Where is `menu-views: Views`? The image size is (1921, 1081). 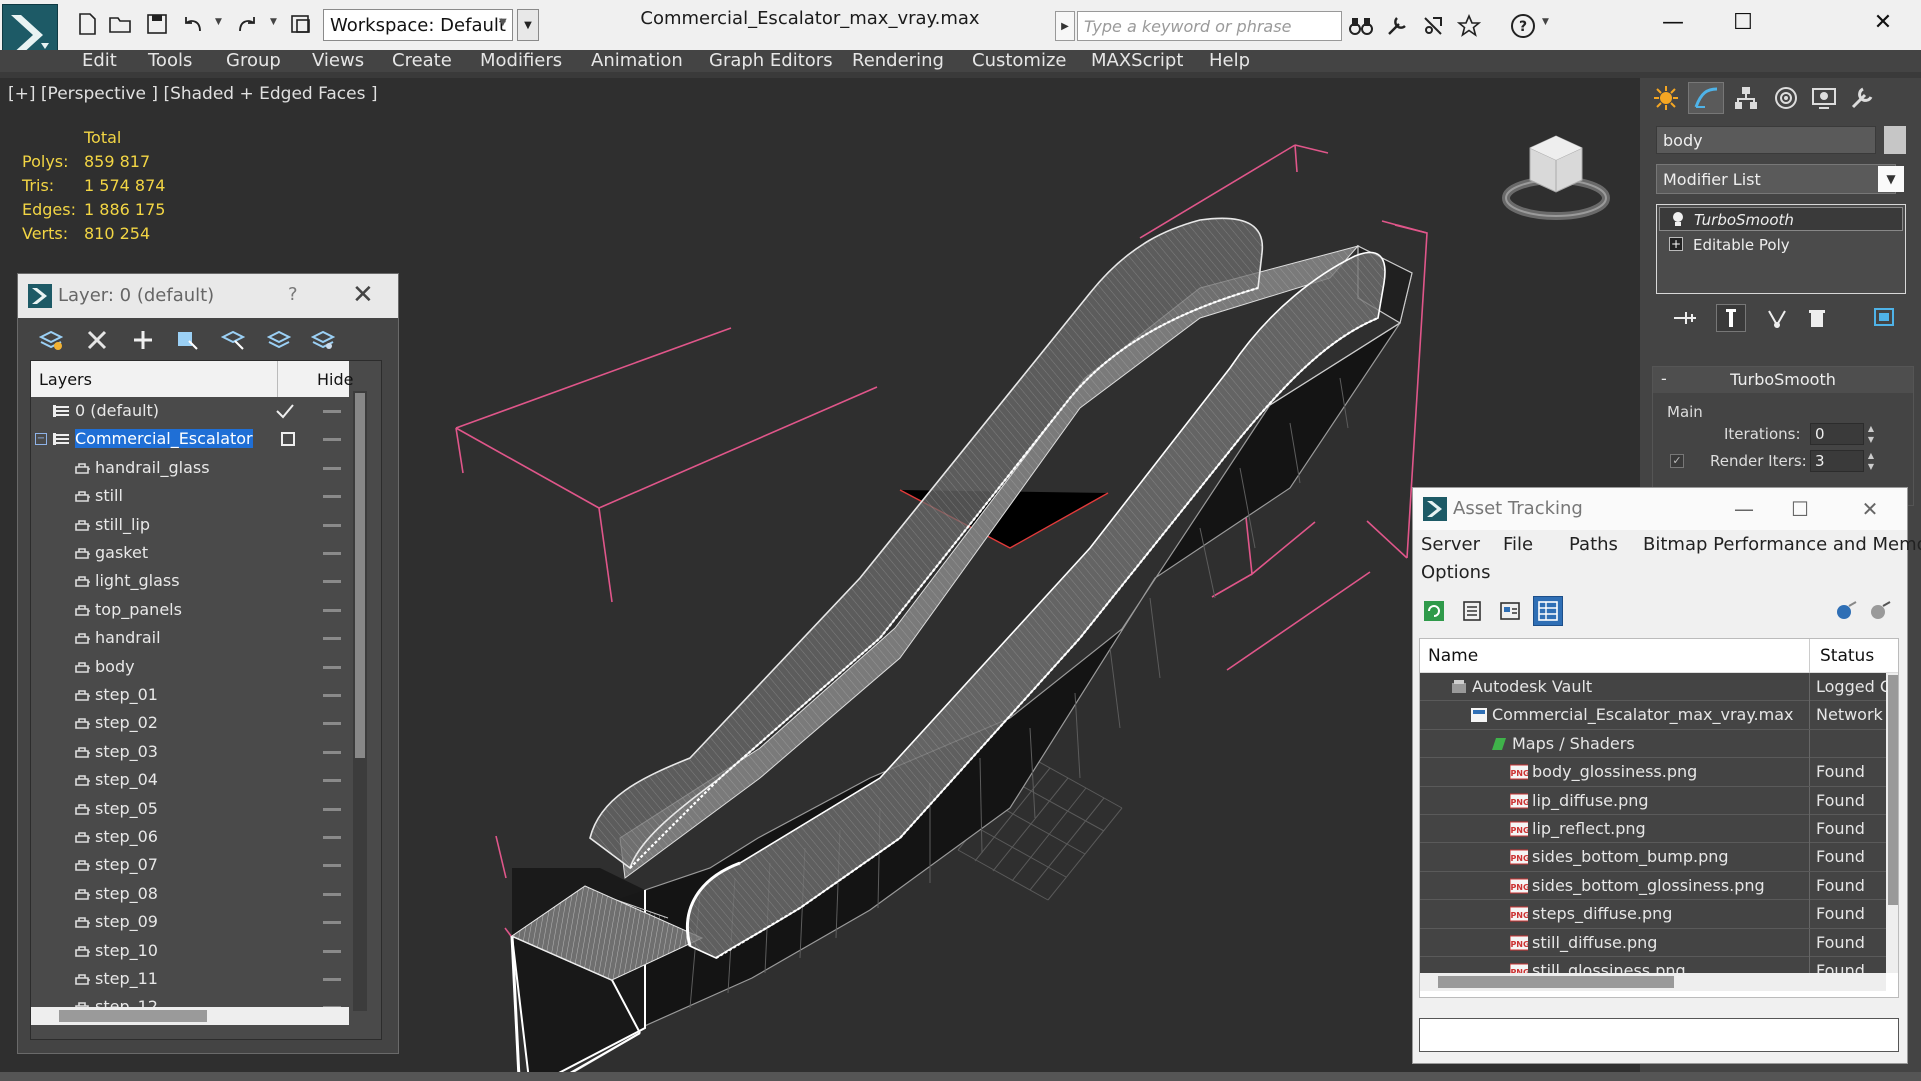 menu-views: Views is located at coordinates (338, 61).